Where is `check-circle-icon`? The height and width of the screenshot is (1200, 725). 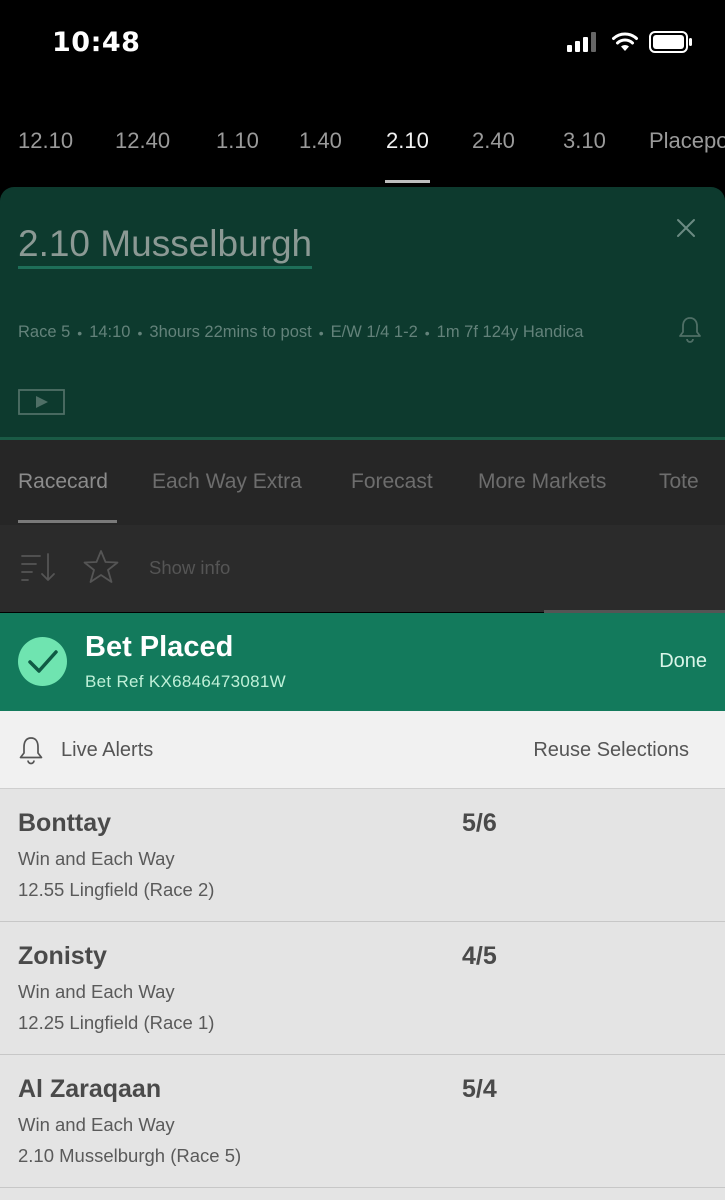 check-circle-icon is located at coordinates (42, 661).